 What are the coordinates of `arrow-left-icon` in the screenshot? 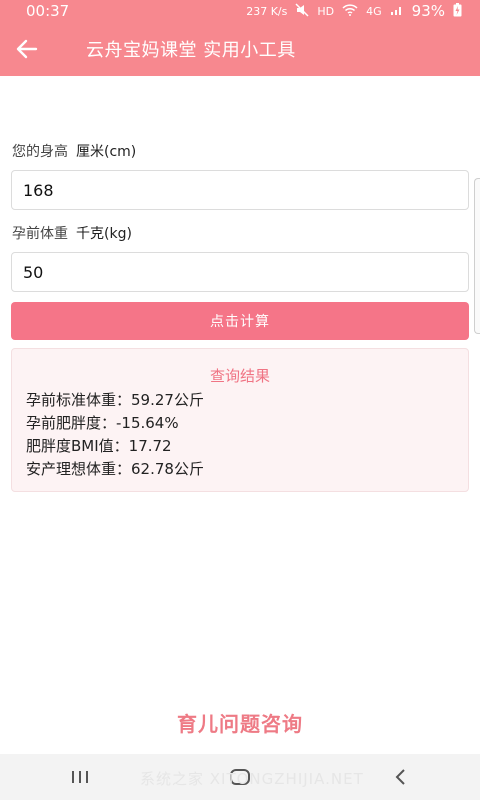 It's located at (27, 49).